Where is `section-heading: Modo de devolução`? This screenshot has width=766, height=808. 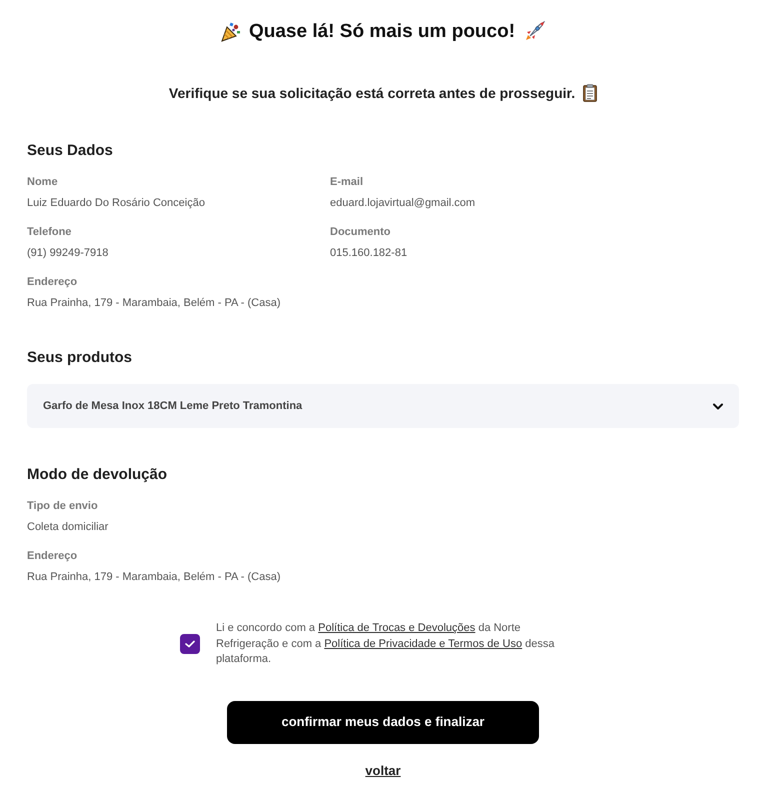 section-heading: Modo de devolução is located at coordinates (97, 475).